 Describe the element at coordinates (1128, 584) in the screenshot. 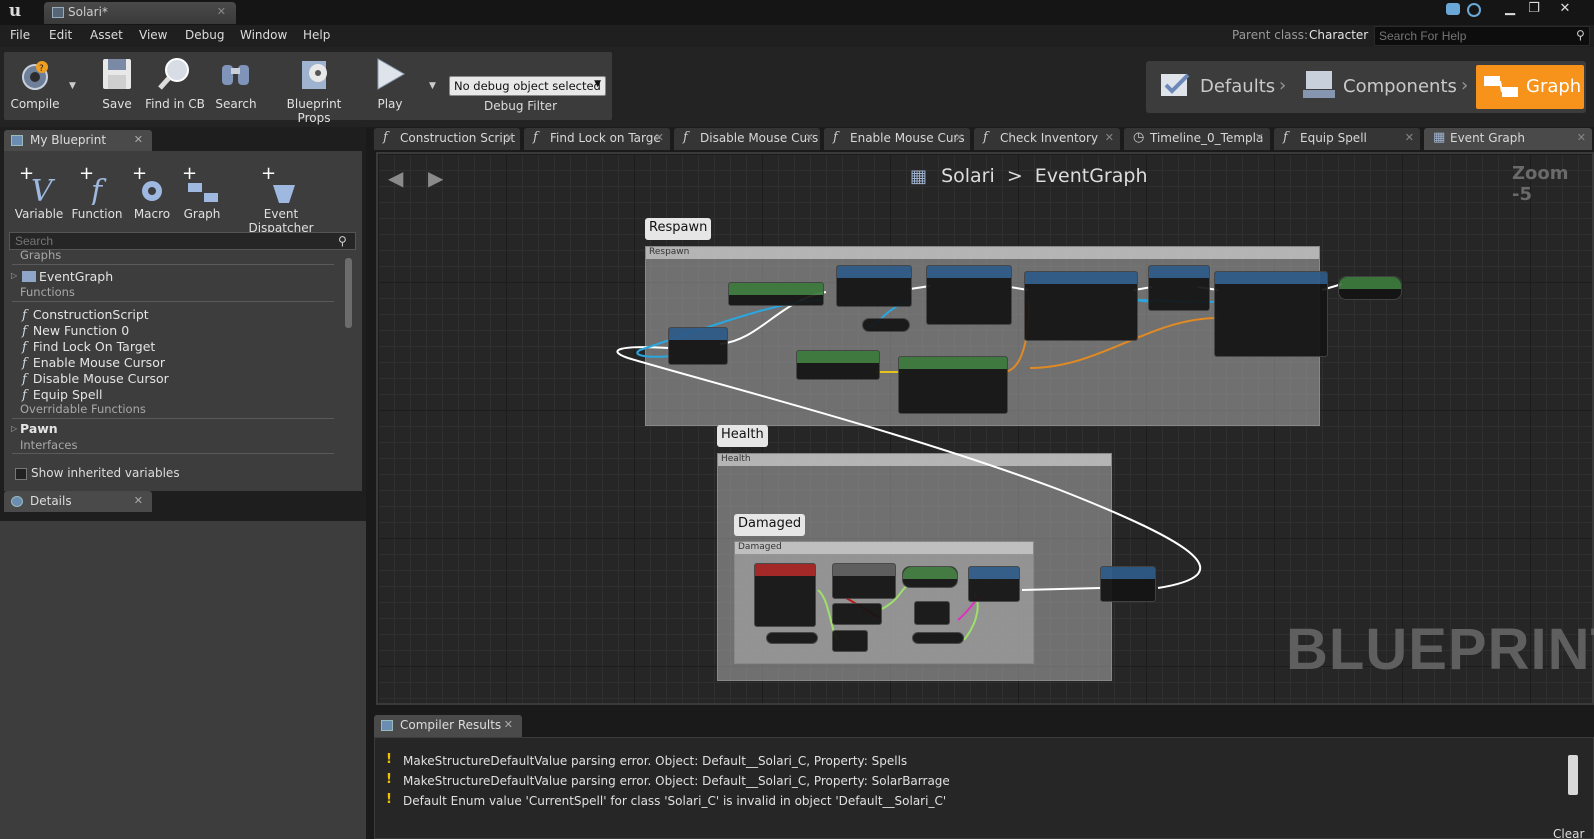

I see `graph-node-destroy-actor` at that location.